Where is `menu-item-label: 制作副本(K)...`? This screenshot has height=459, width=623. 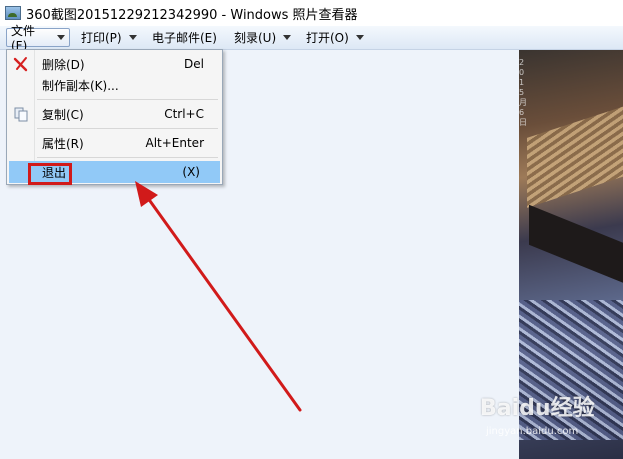 menu-item-label: 制作副本(K)... is located at coordinates (80, 85).